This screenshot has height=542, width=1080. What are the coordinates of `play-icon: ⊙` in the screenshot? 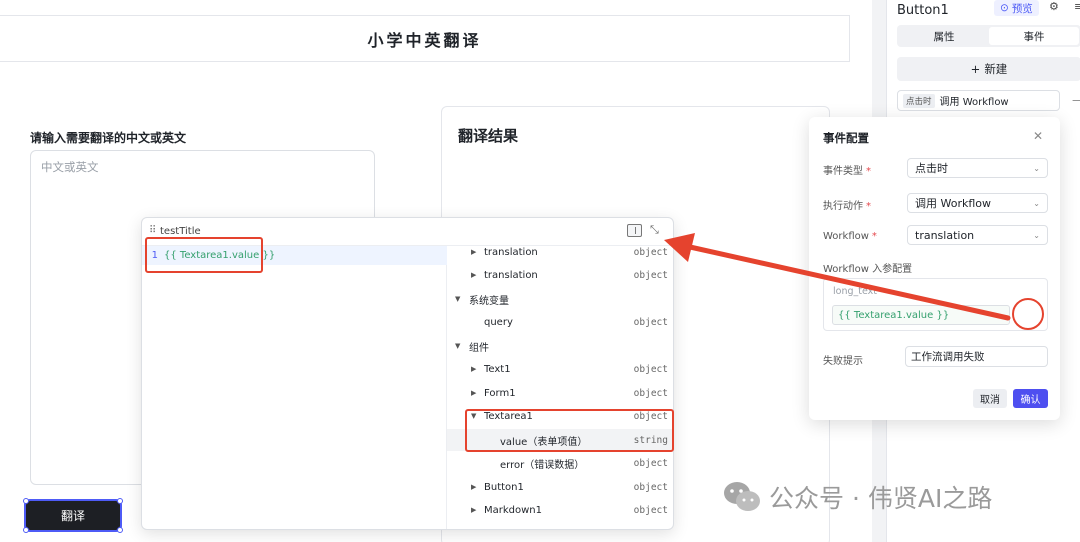 It's located at (1004, 8).